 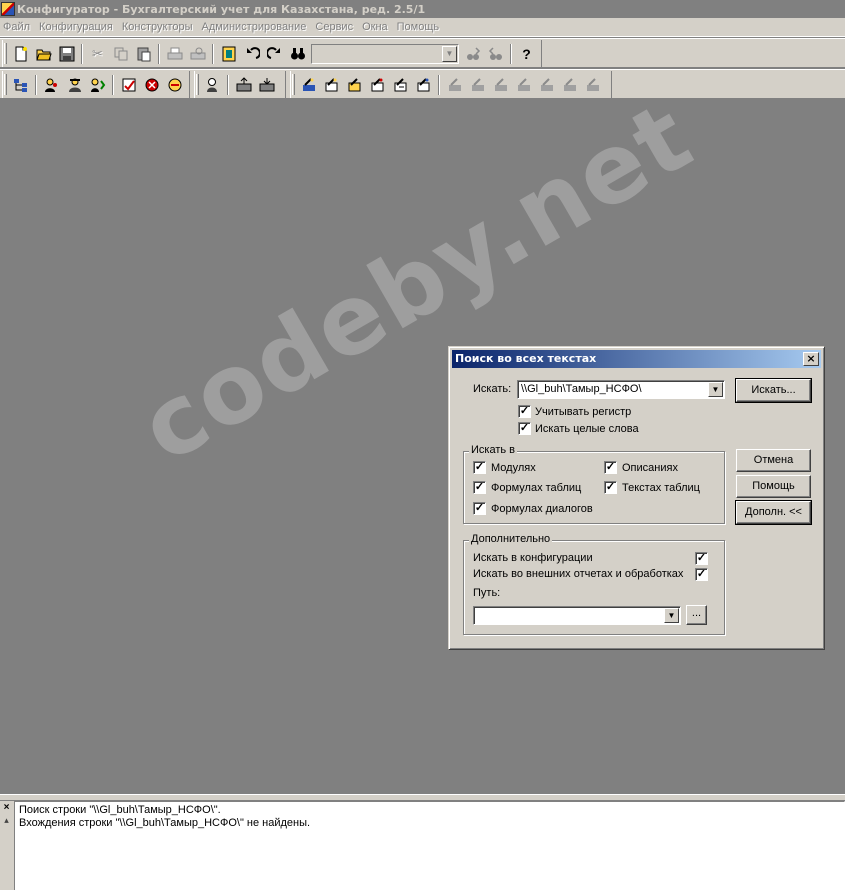 I want to click on dialog-title: Поиск во всех текстах, so click(x=526, y=358).